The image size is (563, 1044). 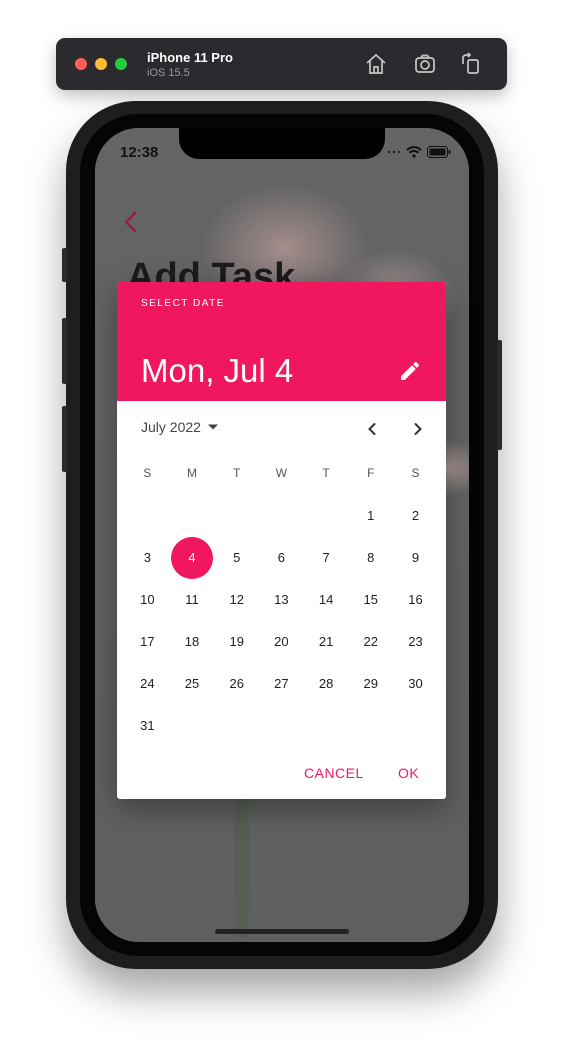 What do you see at coordinates (64, 439) in the screenshot?
I see `volume-down-button` at bounding box center [64, 439].